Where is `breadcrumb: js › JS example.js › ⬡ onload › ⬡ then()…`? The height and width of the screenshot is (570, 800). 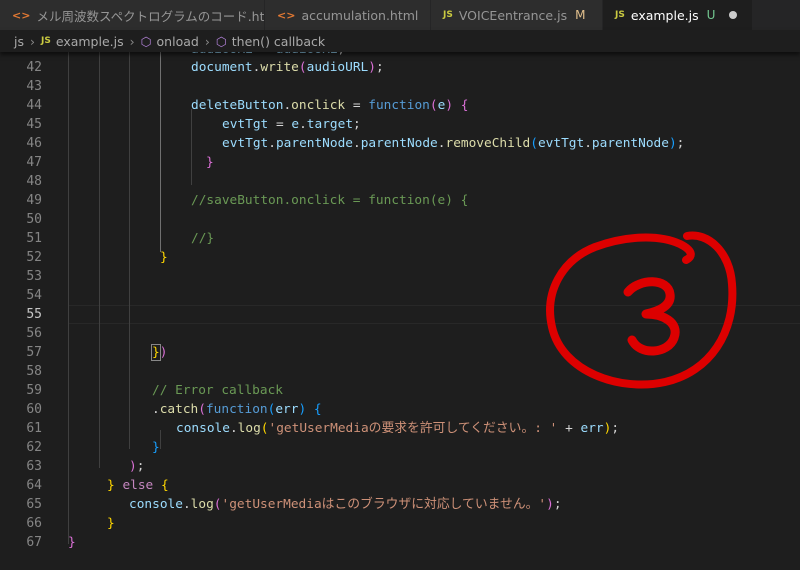
breadcrumb: js › JS example.js › ⬡ onload › ⬡ then()… is located at coordinates (400, 41).